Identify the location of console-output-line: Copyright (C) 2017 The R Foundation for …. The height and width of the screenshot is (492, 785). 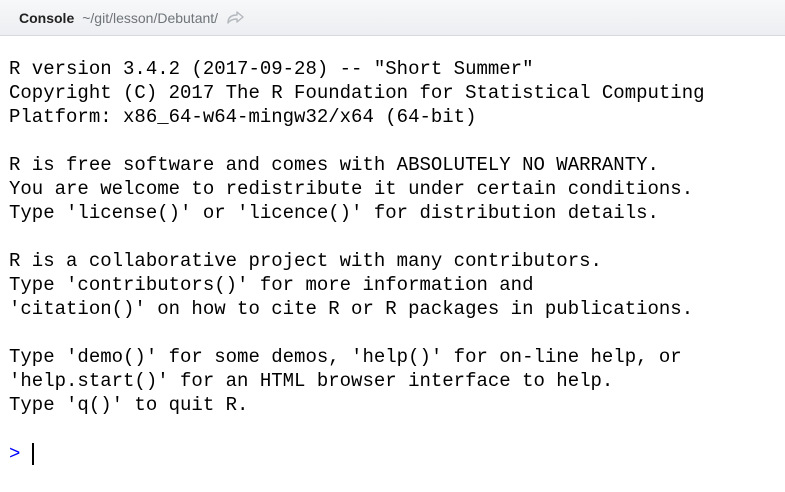
(357, 93).